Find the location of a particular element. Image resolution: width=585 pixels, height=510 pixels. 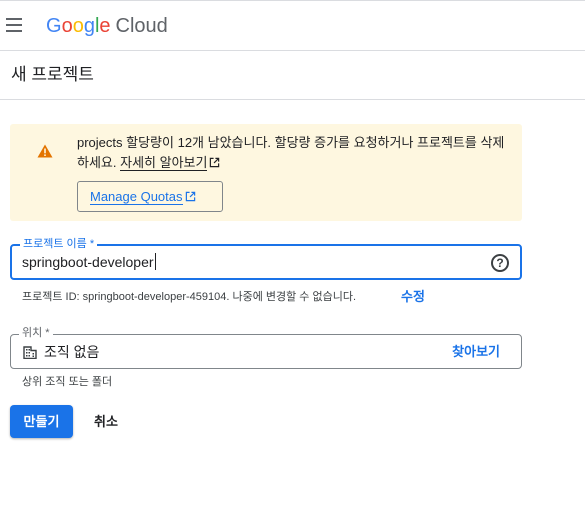

manage-quotas-button: Manage Quotas is located at coordinates (150, 196).